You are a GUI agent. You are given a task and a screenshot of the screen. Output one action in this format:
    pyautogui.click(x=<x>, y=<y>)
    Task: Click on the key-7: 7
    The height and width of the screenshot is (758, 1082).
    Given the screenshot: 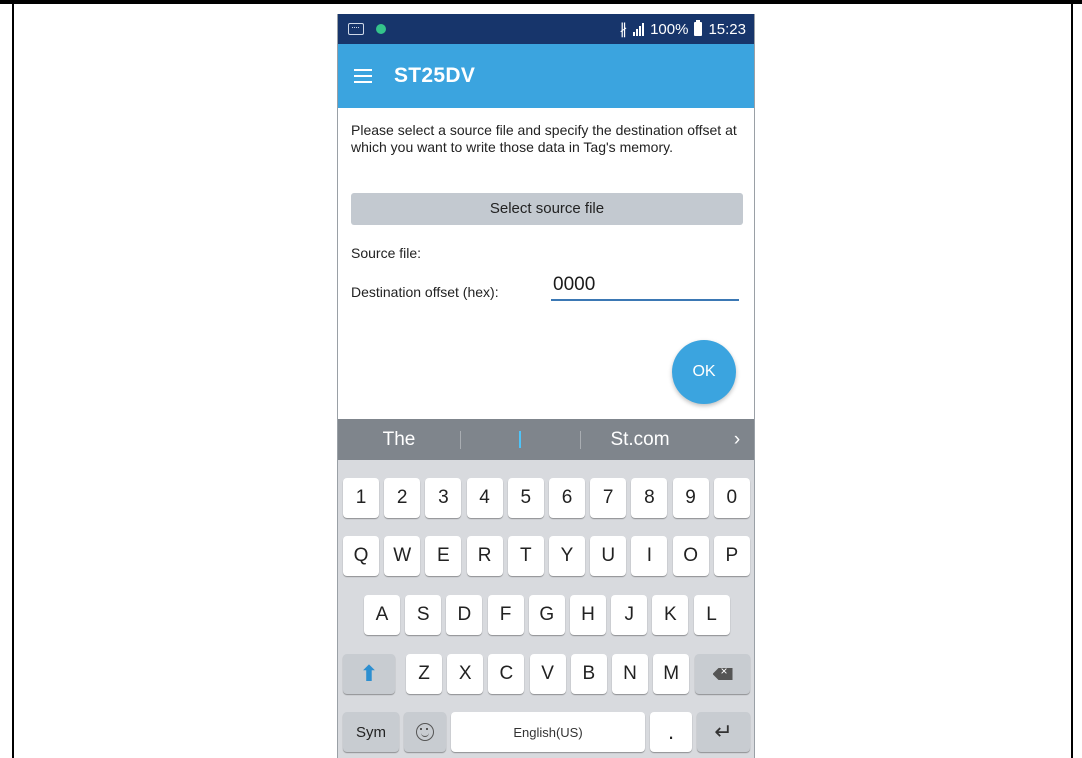 What is the action you would take?
    pyautogui.click(x=608, y=498)
    